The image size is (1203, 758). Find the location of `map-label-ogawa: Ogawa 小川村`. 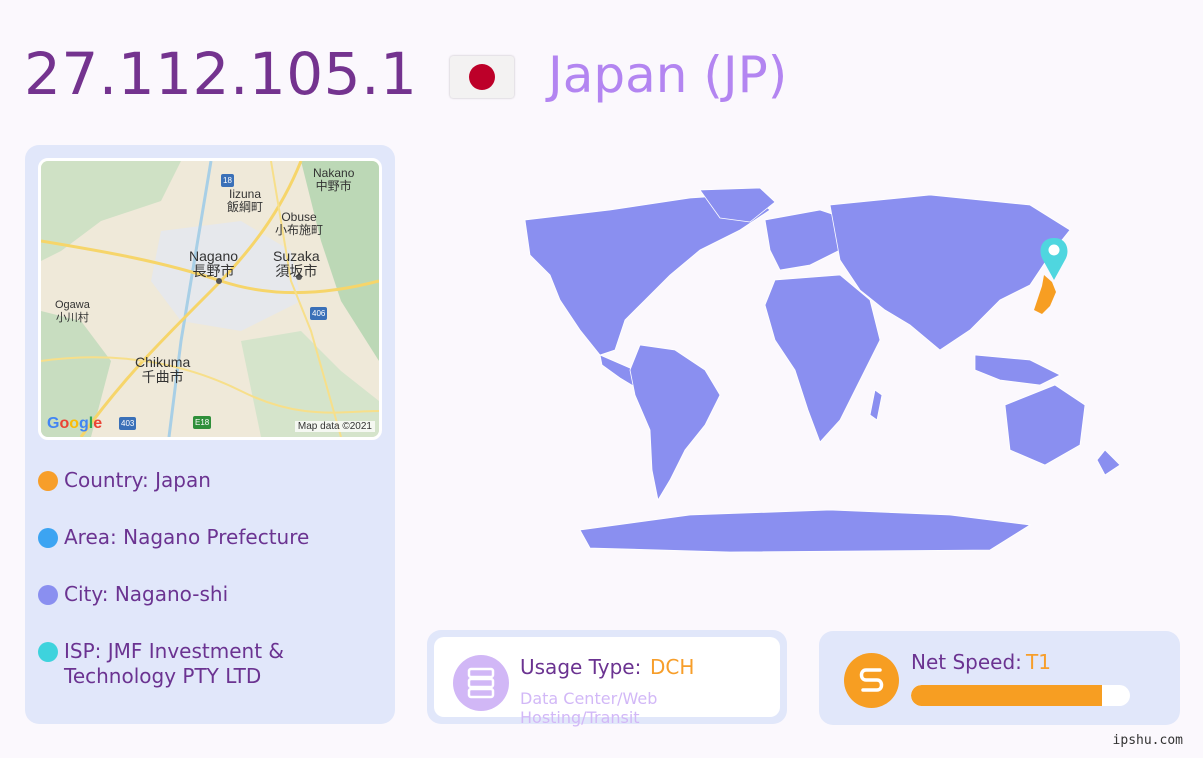

map-label-ogawa: Ogawa 小川村 is located at coordinates (72, 311).